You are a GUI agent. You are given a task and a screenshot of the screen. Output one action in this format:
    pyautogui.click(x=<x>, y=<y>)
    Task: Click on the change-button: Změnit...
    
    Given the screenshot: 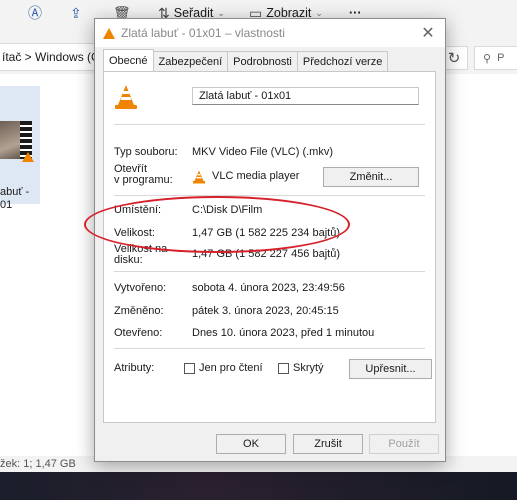 What is the action you would take?
    pyautogui.click(x=371, y=177)
    